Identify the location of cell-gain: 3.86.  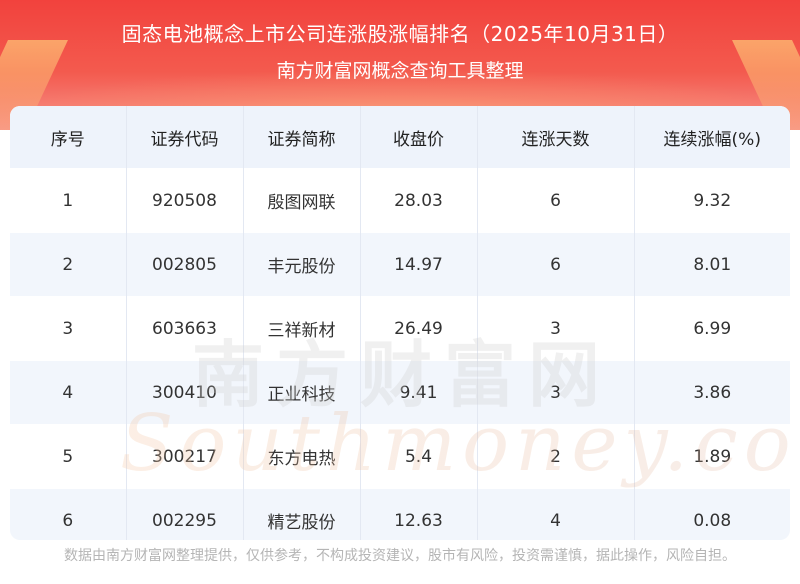
(712, 392).